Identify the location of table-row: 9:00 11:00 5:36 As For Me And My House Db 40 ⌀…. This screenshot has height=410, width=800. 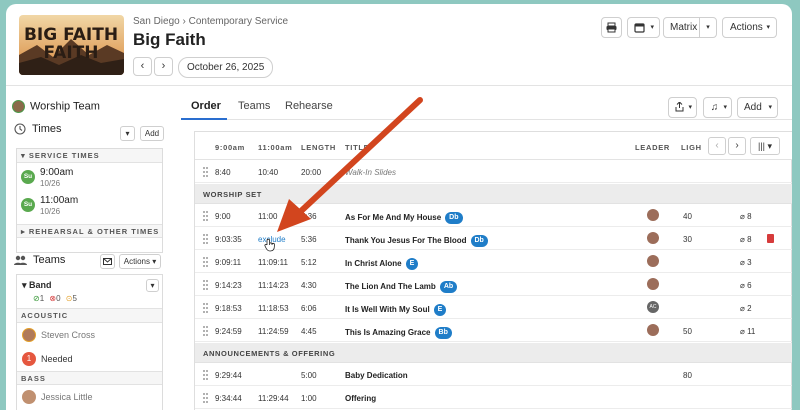
(493, 216).